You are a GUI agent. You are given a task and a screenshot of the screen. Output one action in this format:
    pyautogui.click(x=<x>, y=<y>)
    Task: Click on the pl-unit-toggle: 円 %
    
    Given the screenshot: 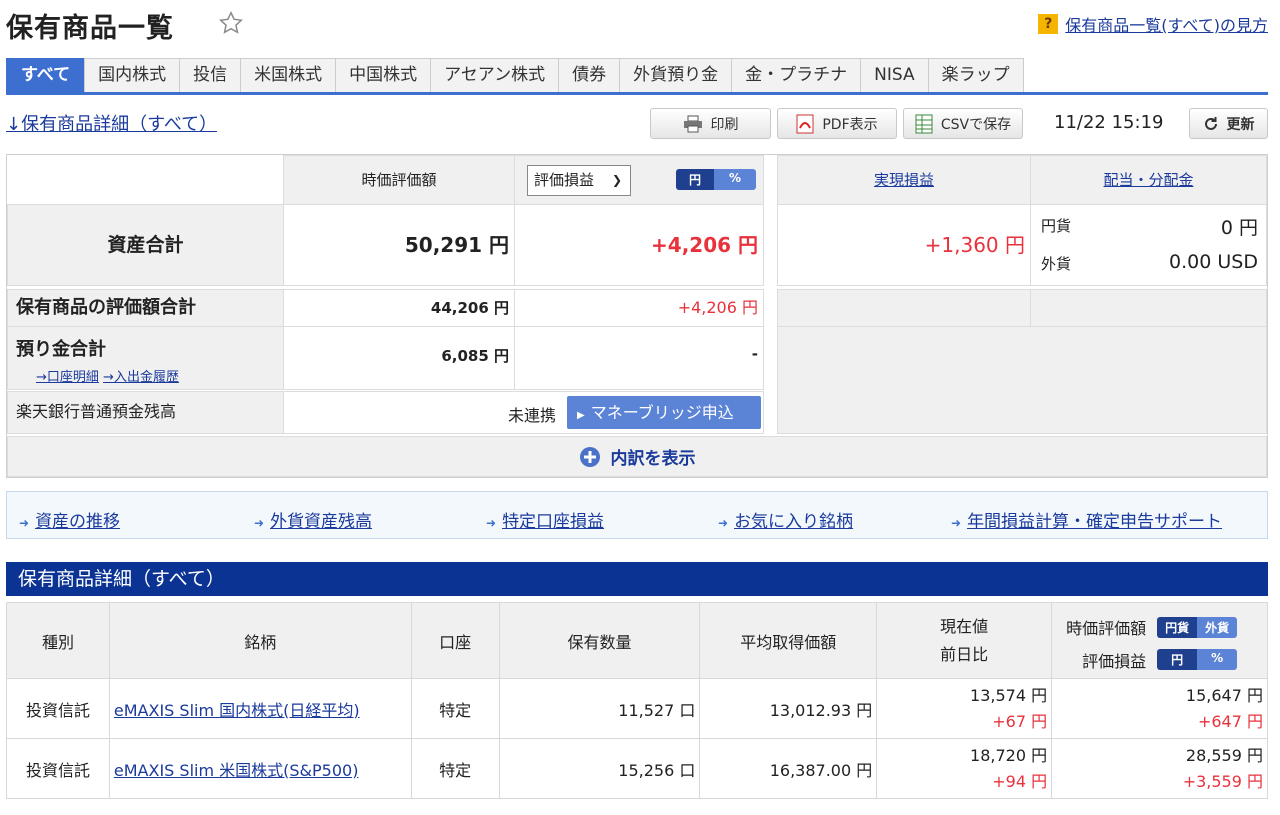 What is the action you would take?
    pyautogui.click(x=1197, y=659)
    